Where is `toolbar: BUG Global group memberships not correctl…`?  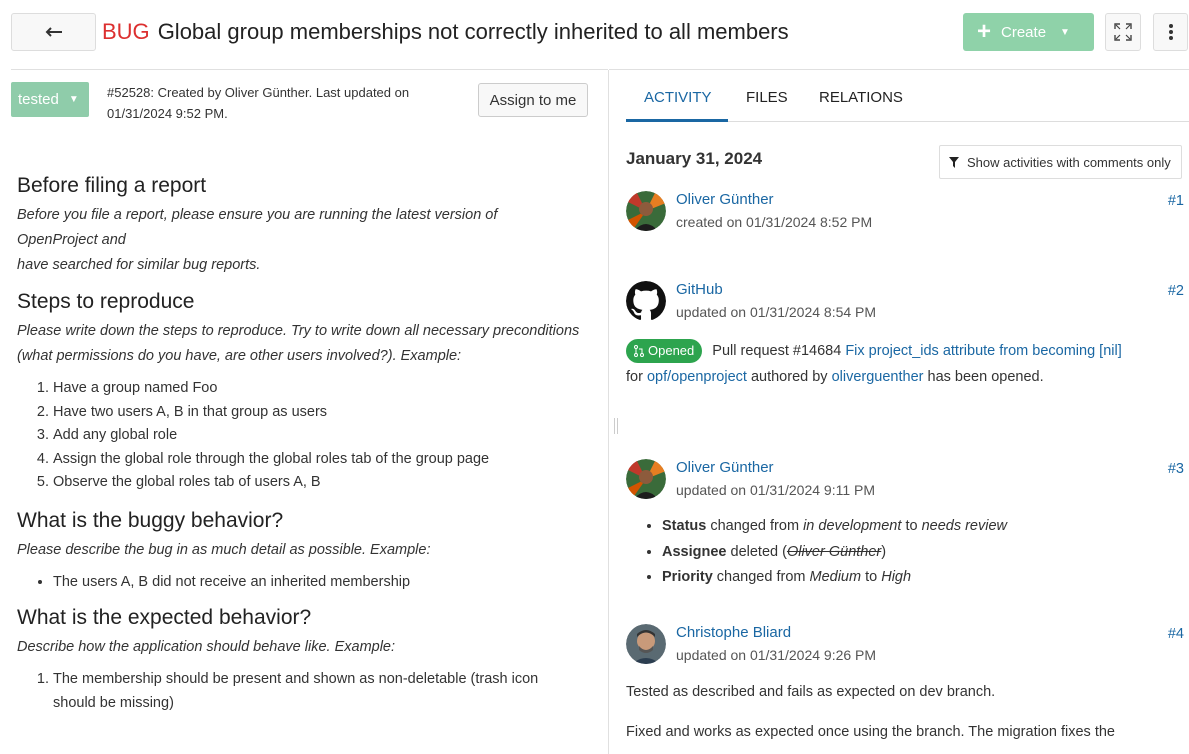
toolbar: BUG Global group memberships not correctl… is located at coordinates (594, 33).